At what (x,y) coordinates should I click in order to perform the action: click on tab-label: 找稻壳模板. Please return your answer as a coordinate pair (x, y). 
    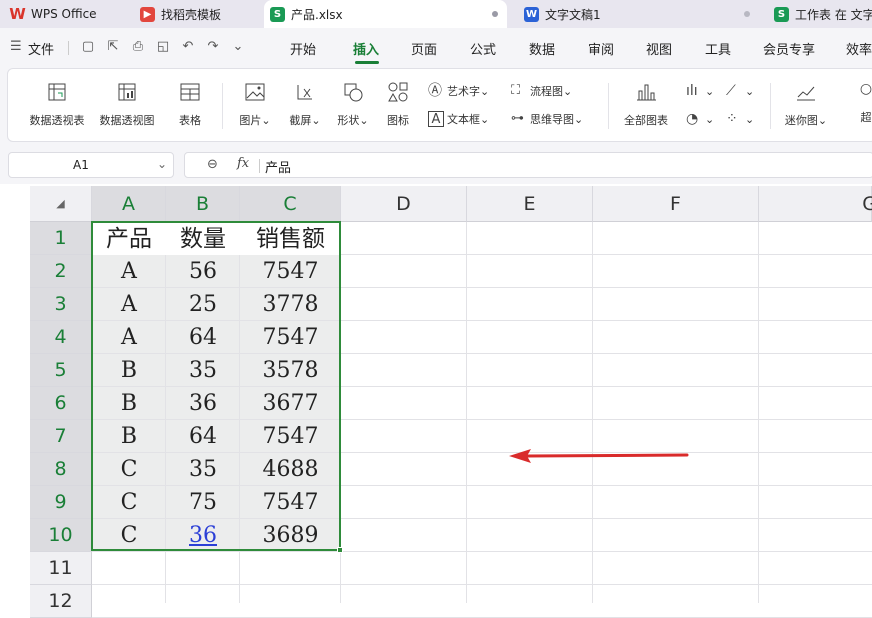
    Looking at the image, I should click on (191, 14).